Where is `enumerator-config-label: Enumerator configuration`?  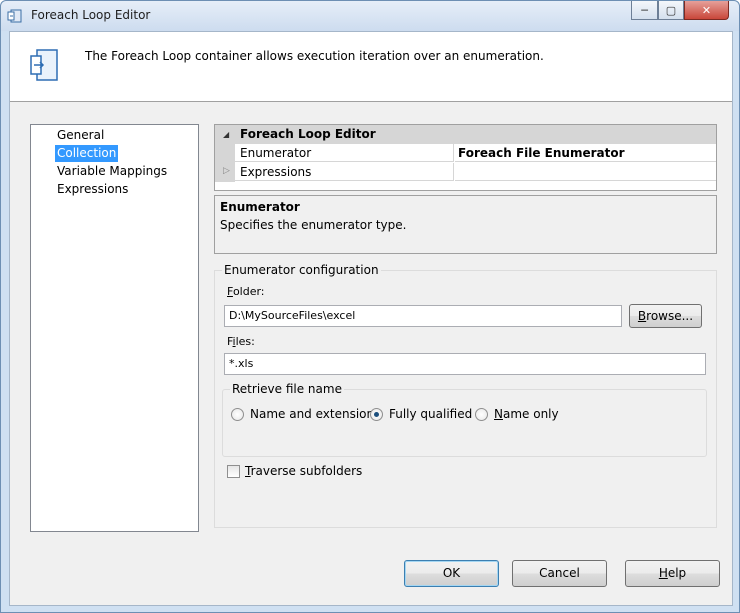
enumerator-config-label: Enumerator configuration is located at coordinates (301, 270).